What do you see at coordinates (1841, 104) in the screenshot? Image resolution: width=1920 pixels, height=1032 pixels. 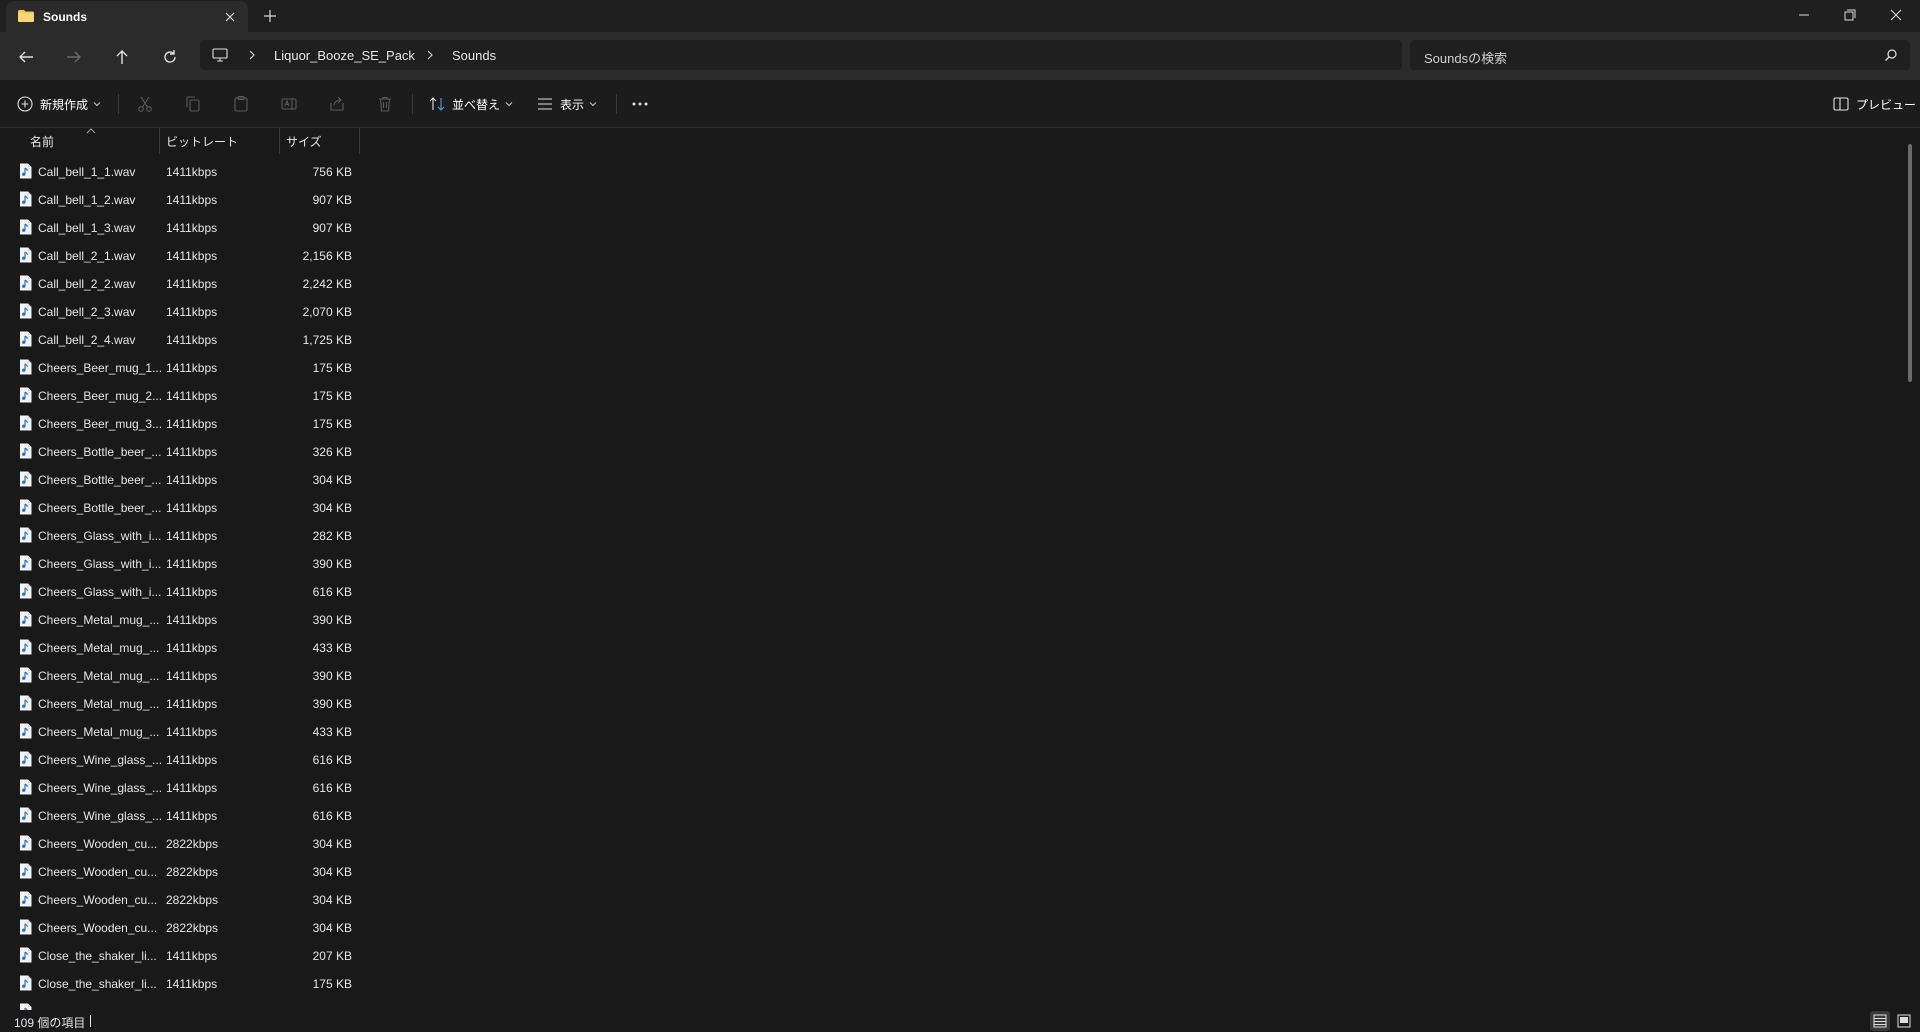 I see `preview-pane-icon` at bounding box center [1841, 104].